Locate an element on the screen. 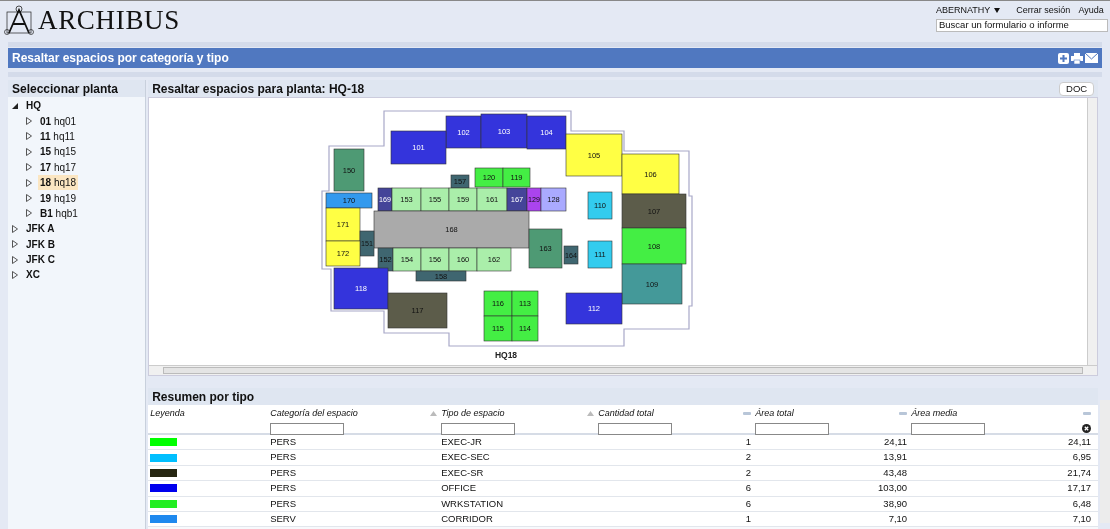  table-cell: 2 is located at coordinates (748, 472).